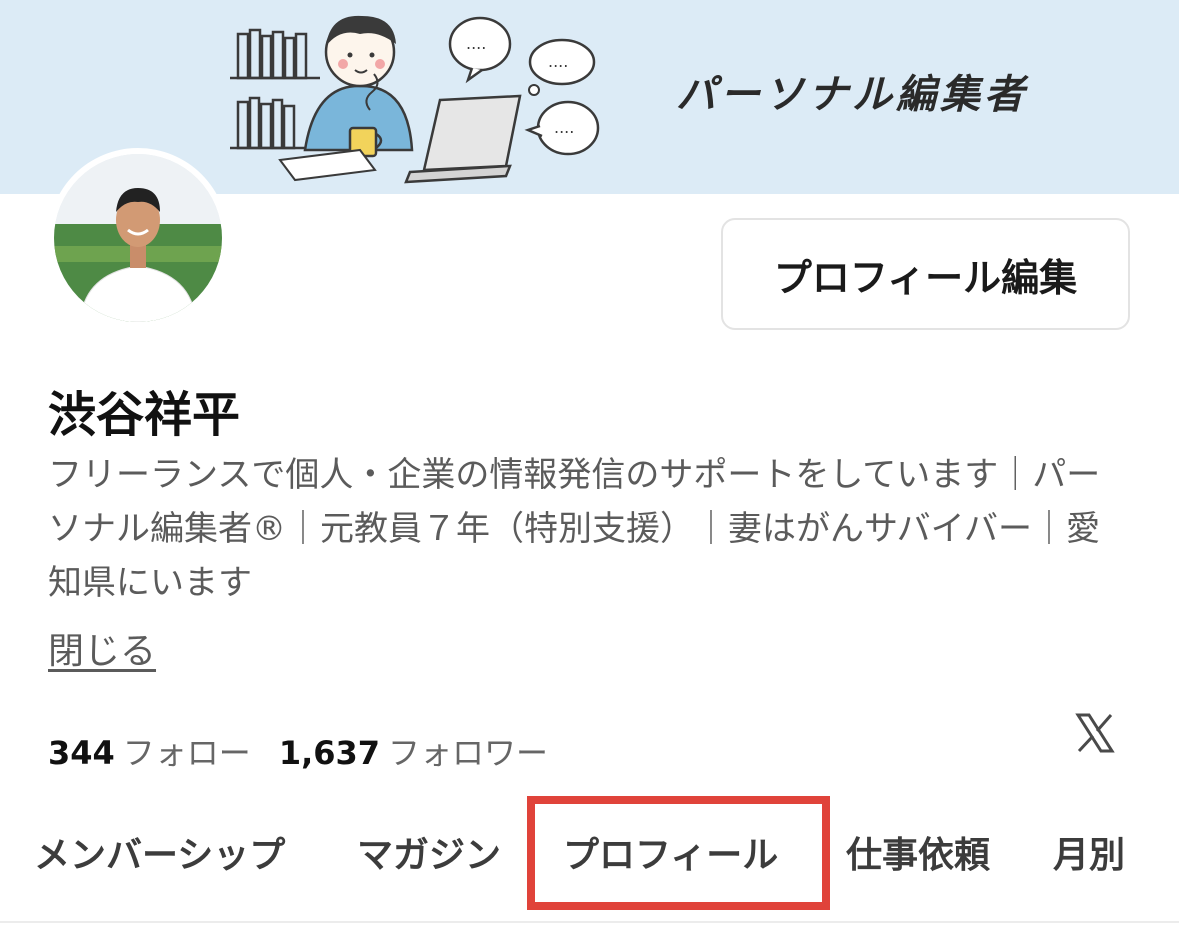 This screenshot has height=947, width=1179. I want to click on close-bio-link: 閉じる, so click(102, 648).